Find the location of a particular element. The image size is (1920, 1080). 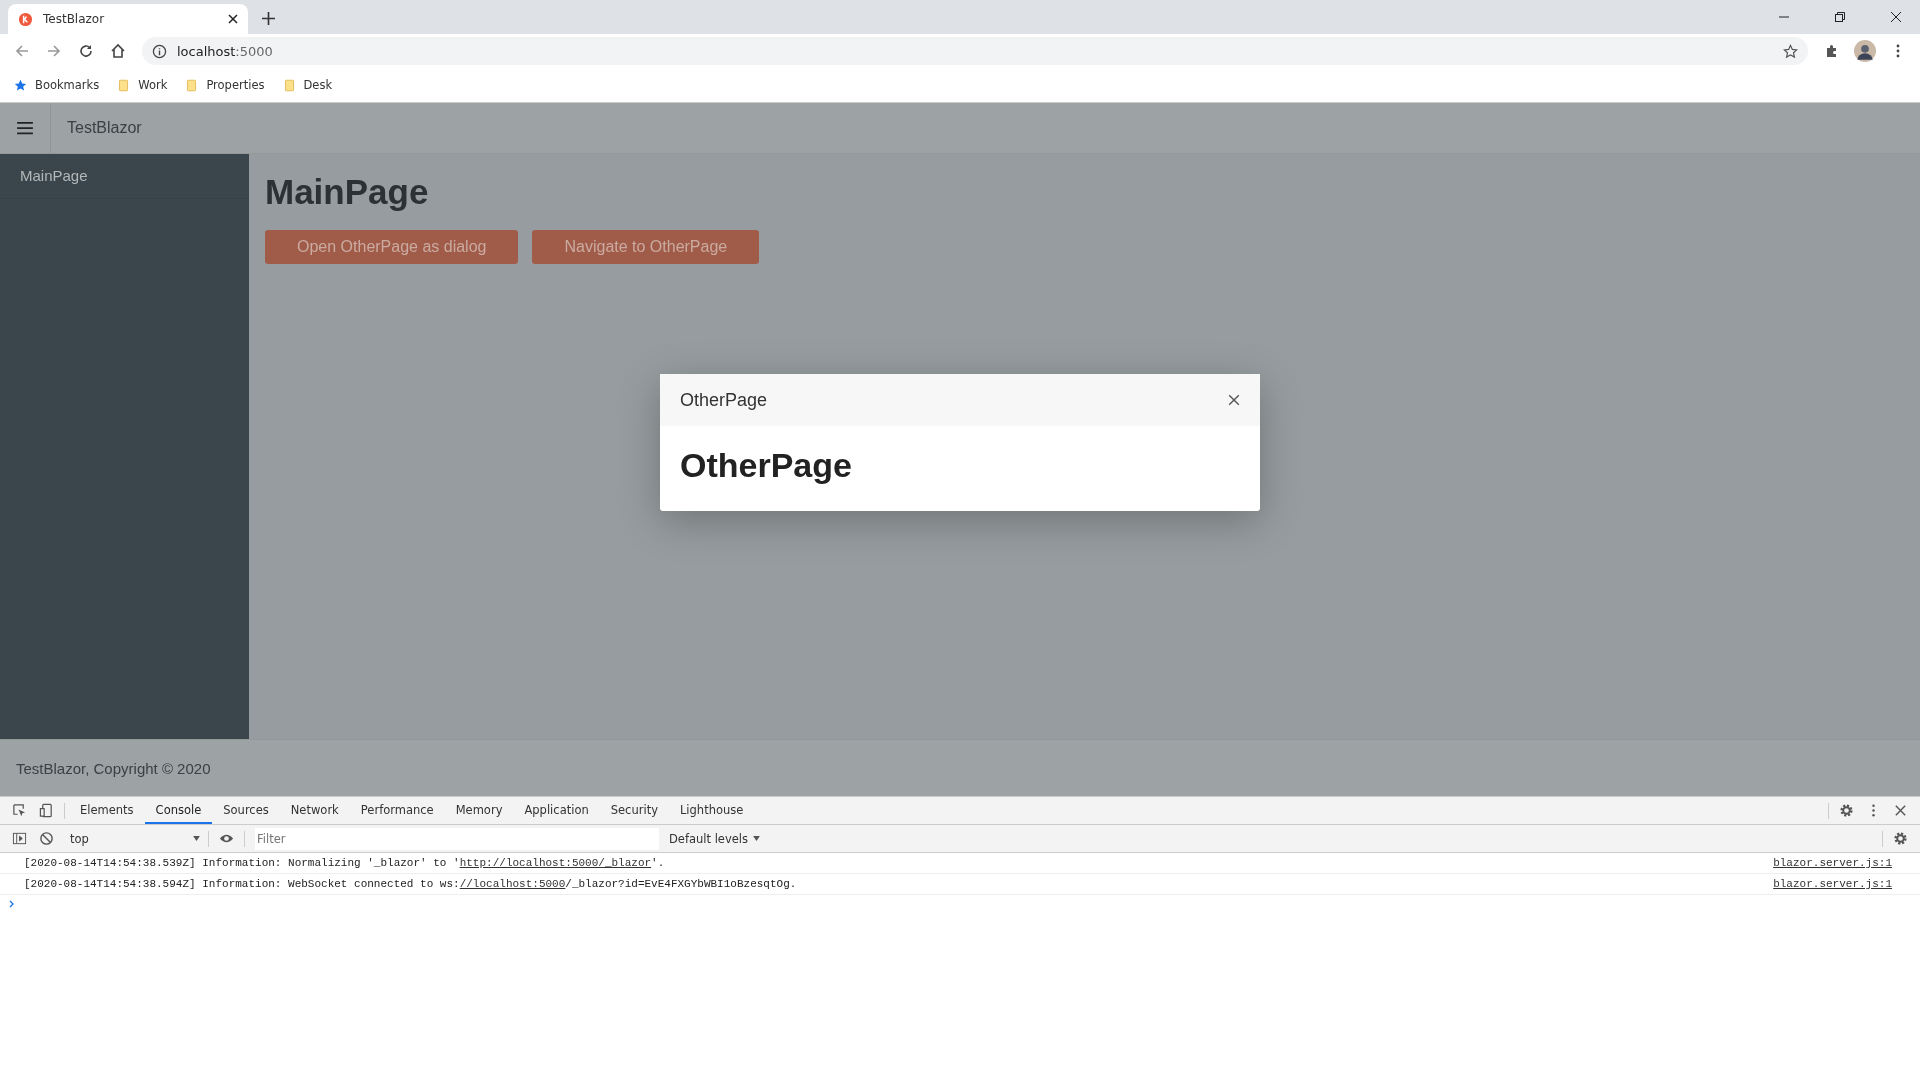

sidebar-toggle-icon is located at coordinates (19, 838).